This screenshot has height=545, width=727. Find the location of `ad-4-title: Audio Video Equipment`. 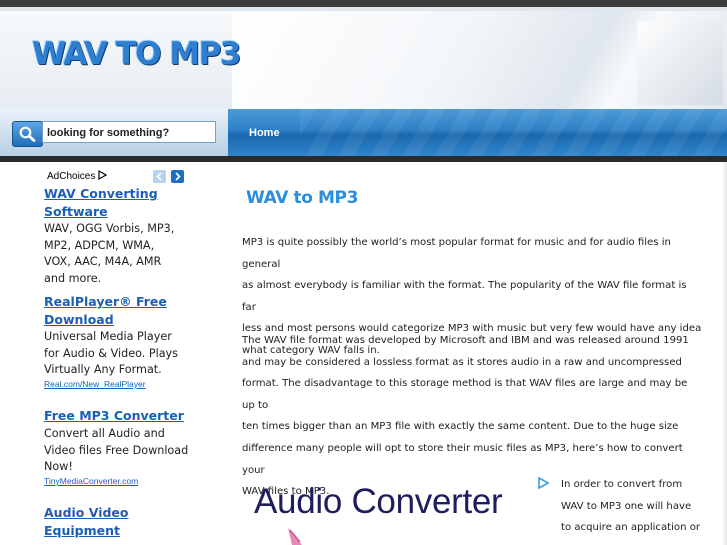

ad-4-title: Audio Video Equipment is located at coordinates (86, 522).